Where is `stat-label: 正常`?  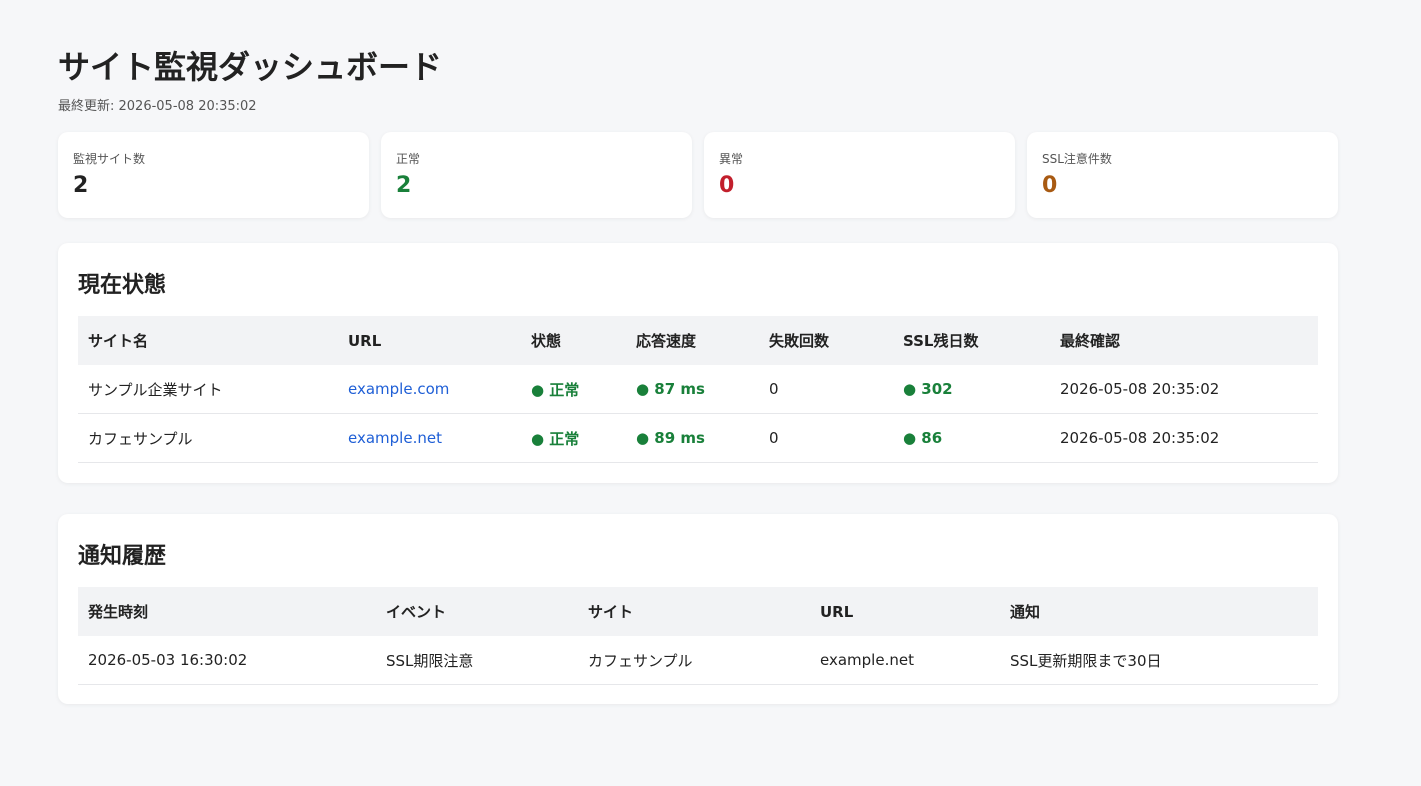 stat-label: 正常 is located at coordinates (408, 159).